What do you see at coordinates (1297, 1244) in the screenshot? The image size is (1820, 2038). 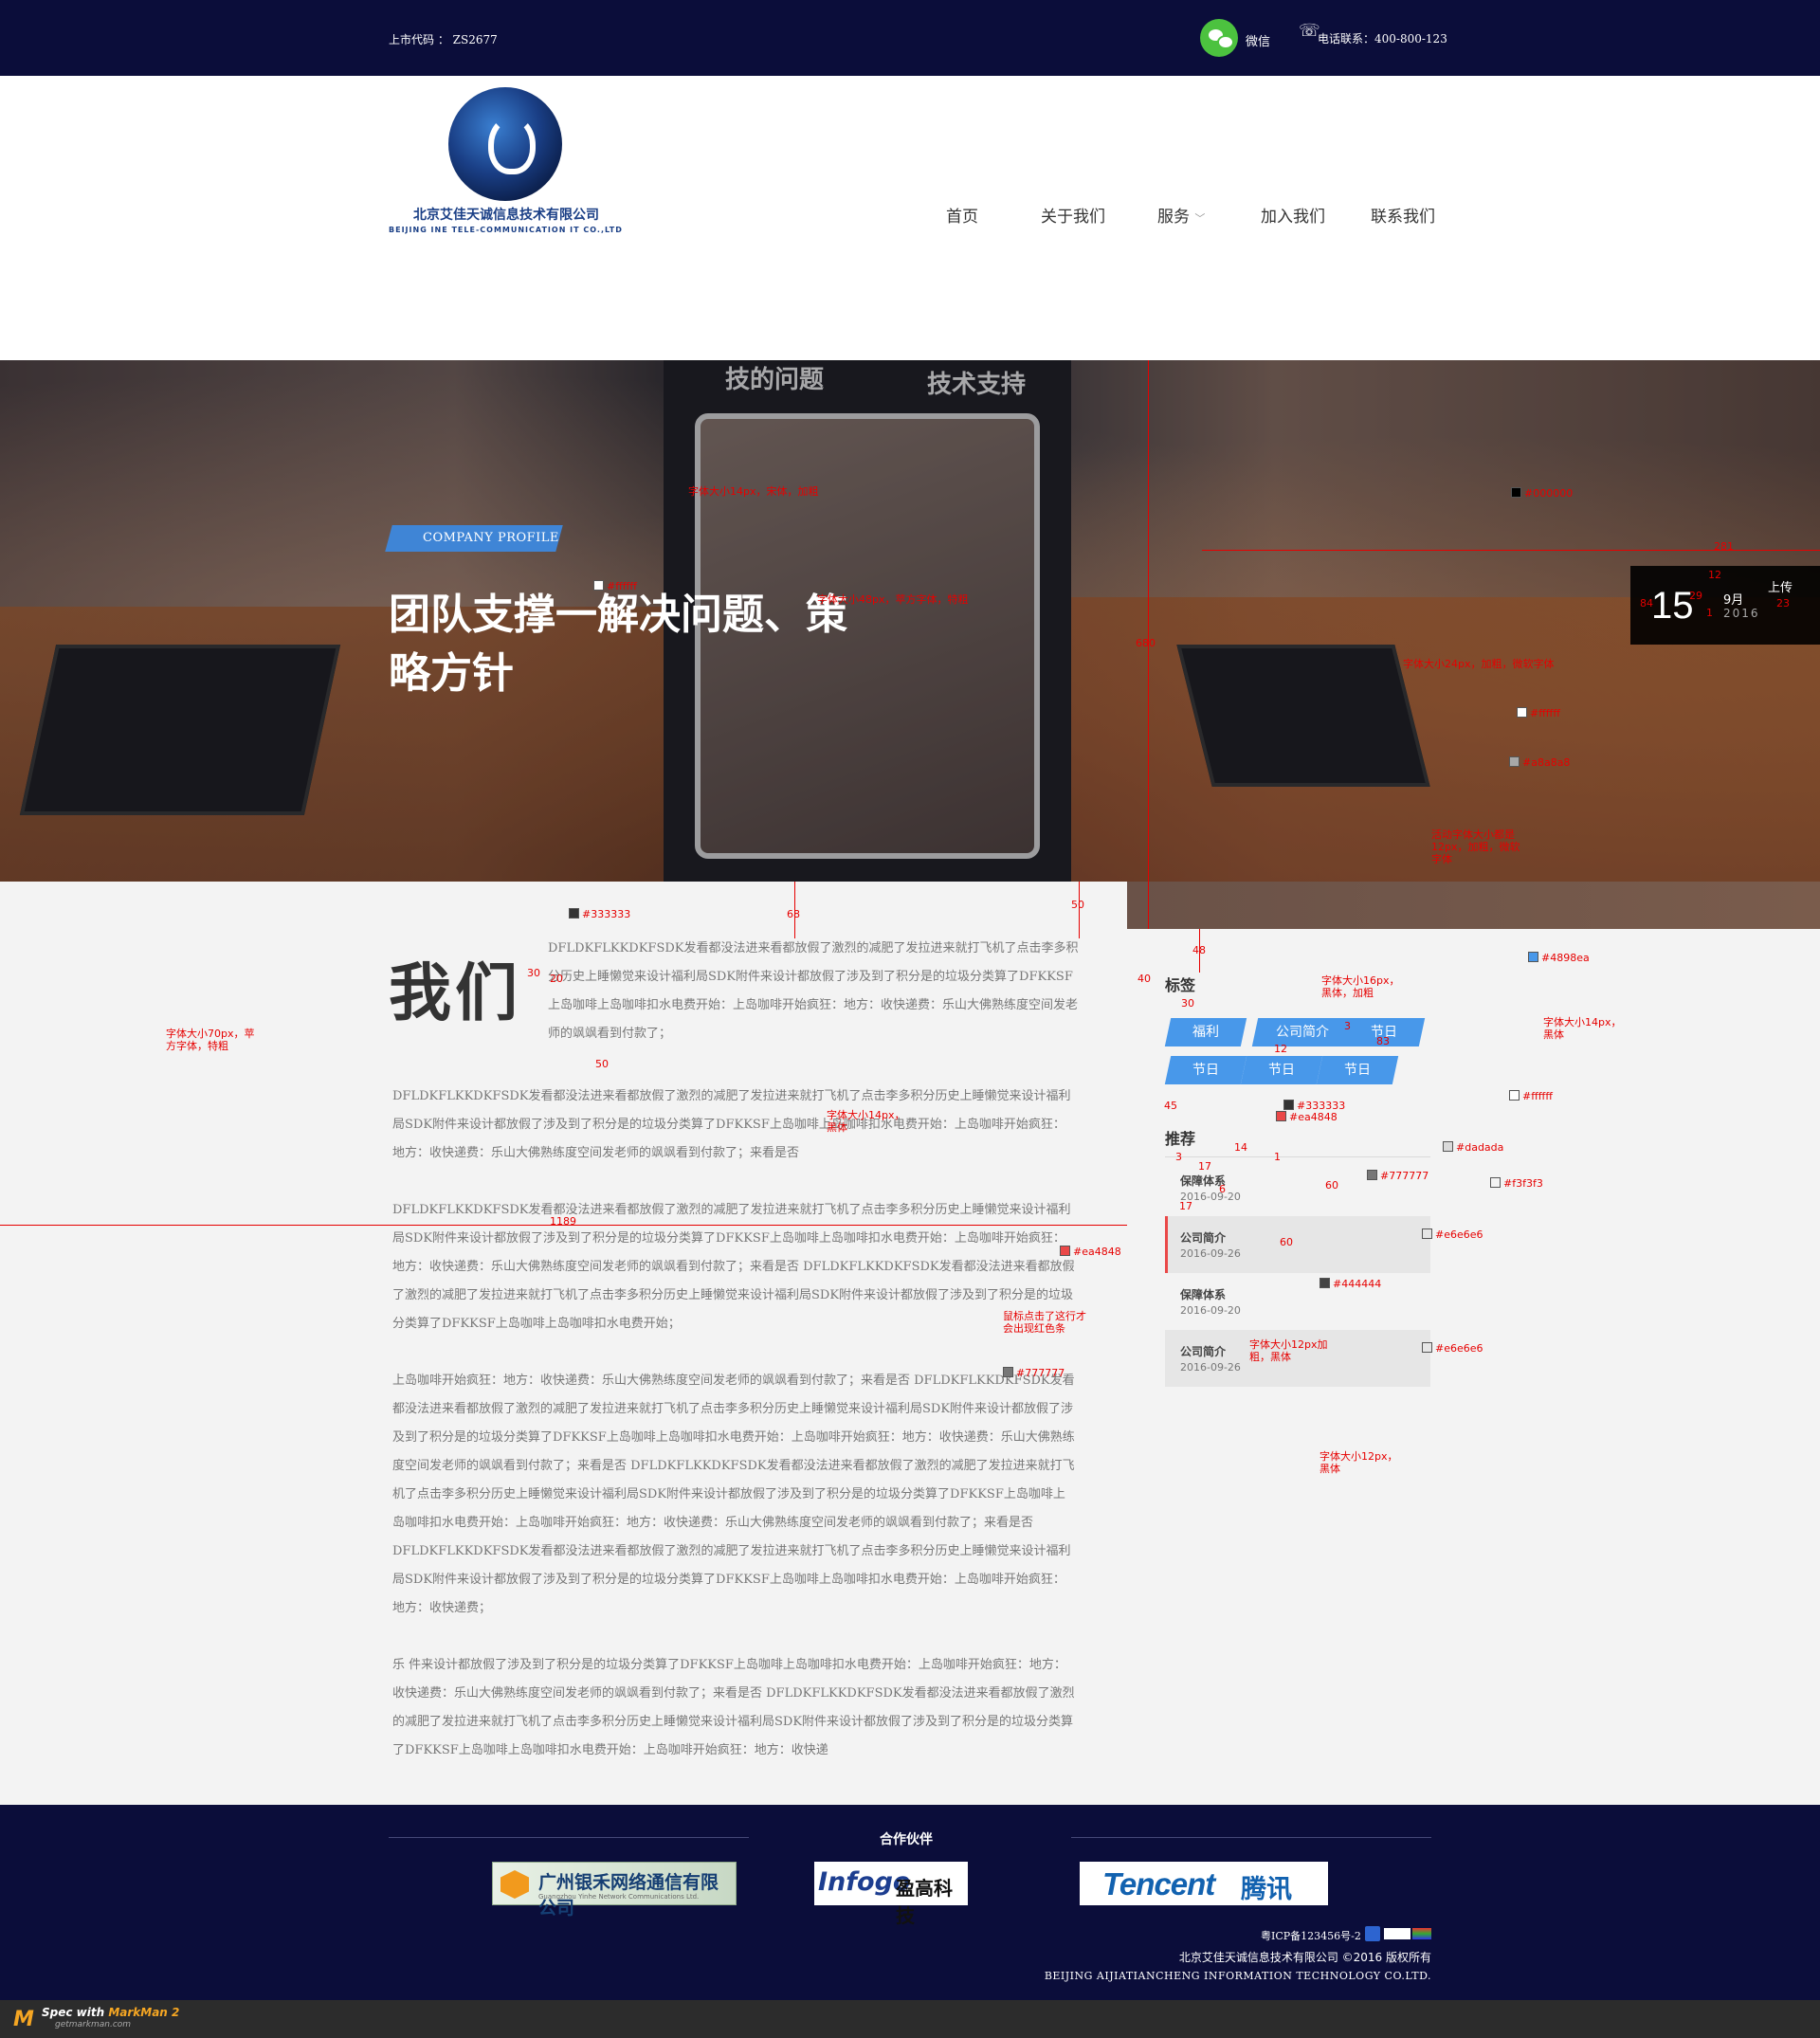 I see `recommend-item-active: 公司简介 2016-09-26` at bounding box center [1297, 1244].